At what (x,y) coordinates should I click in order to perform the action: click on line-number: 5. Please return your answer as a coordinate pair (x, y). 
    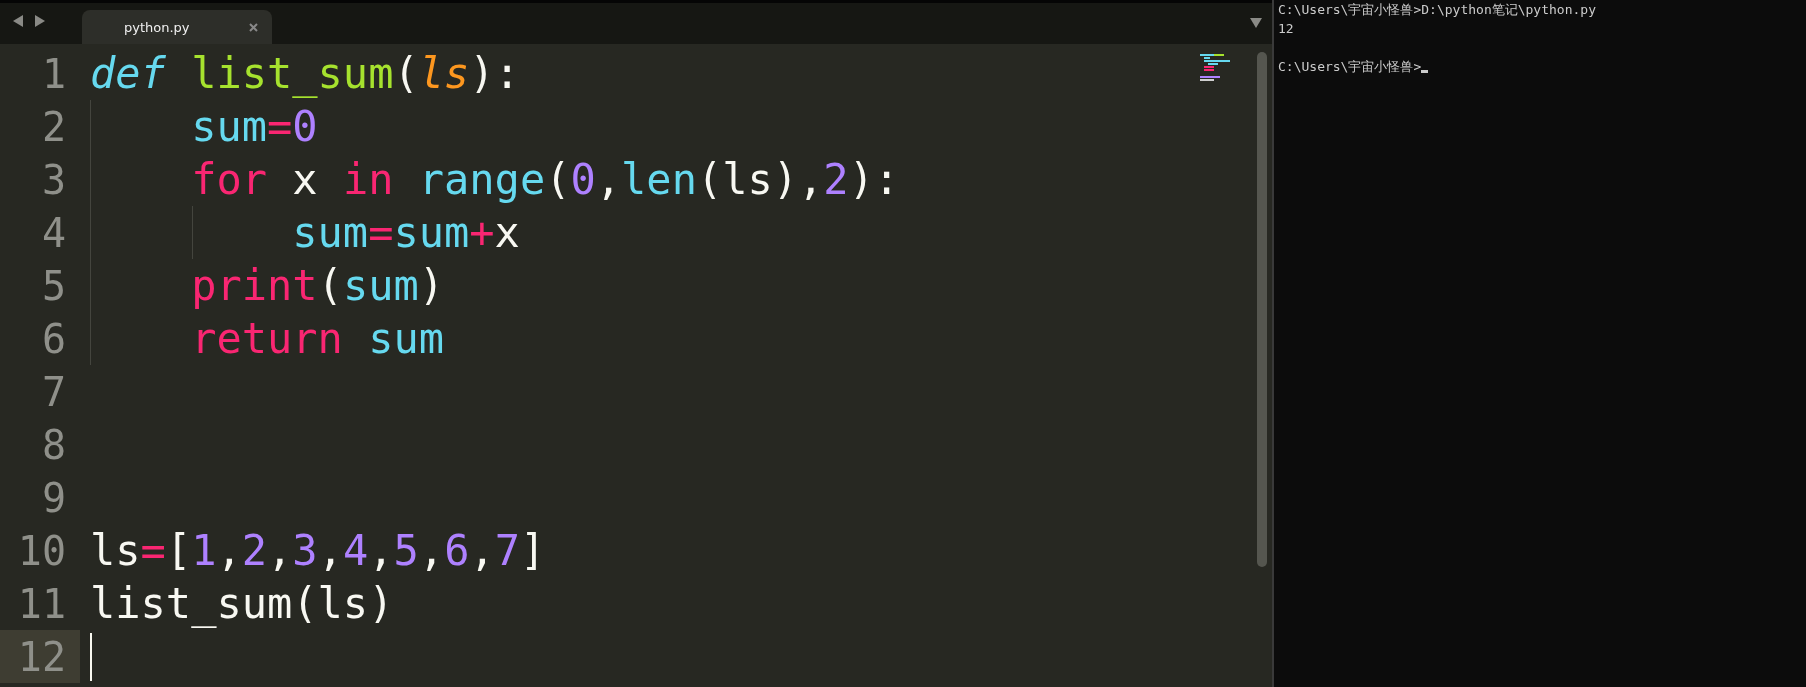
    Looking at the image, I should click on (53, 285).